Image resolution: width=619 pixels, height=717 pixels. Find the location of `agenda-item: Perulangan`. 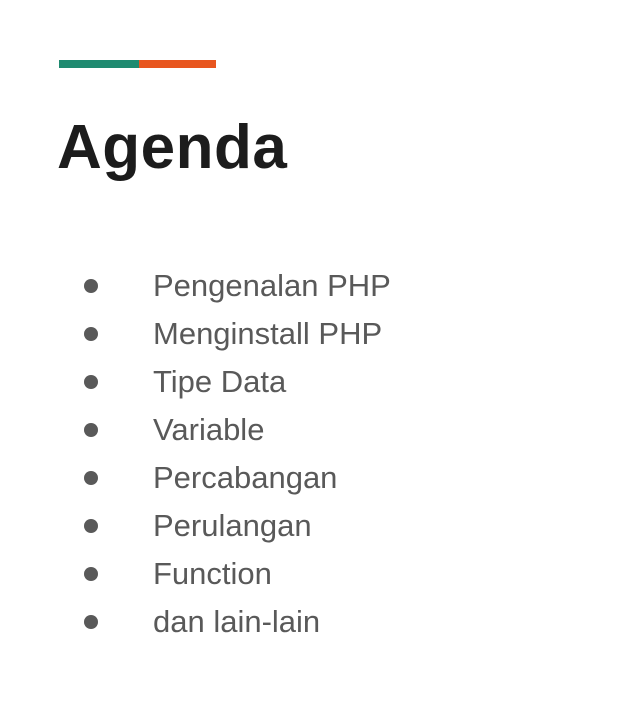

agenda-item: Perulangan is located at coordinates (237, 526).